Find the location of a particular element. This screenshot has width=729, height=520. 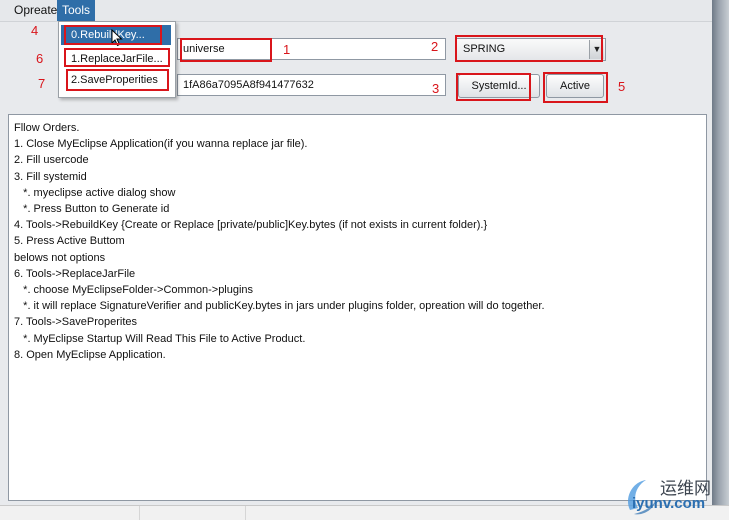

instruction-line: 5. Press Active Buttom is located at coordinates (69, 241).